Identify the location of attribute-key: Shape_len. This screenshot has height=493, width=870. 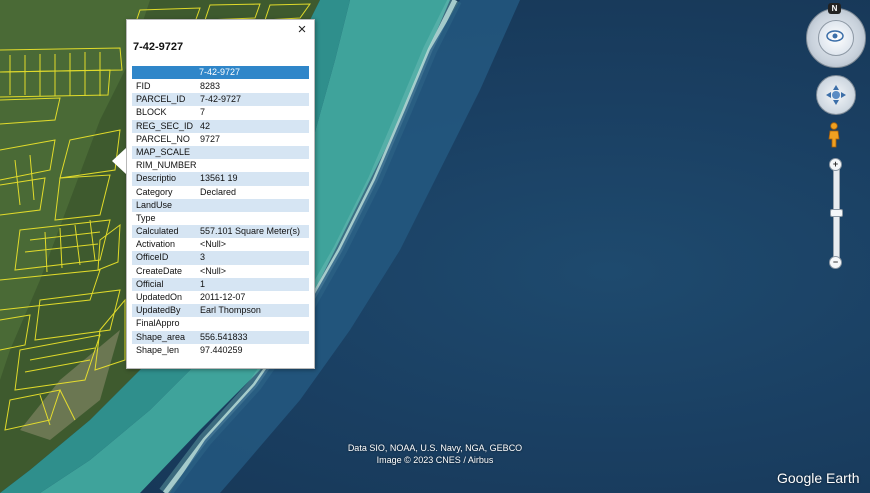
(158, 349).